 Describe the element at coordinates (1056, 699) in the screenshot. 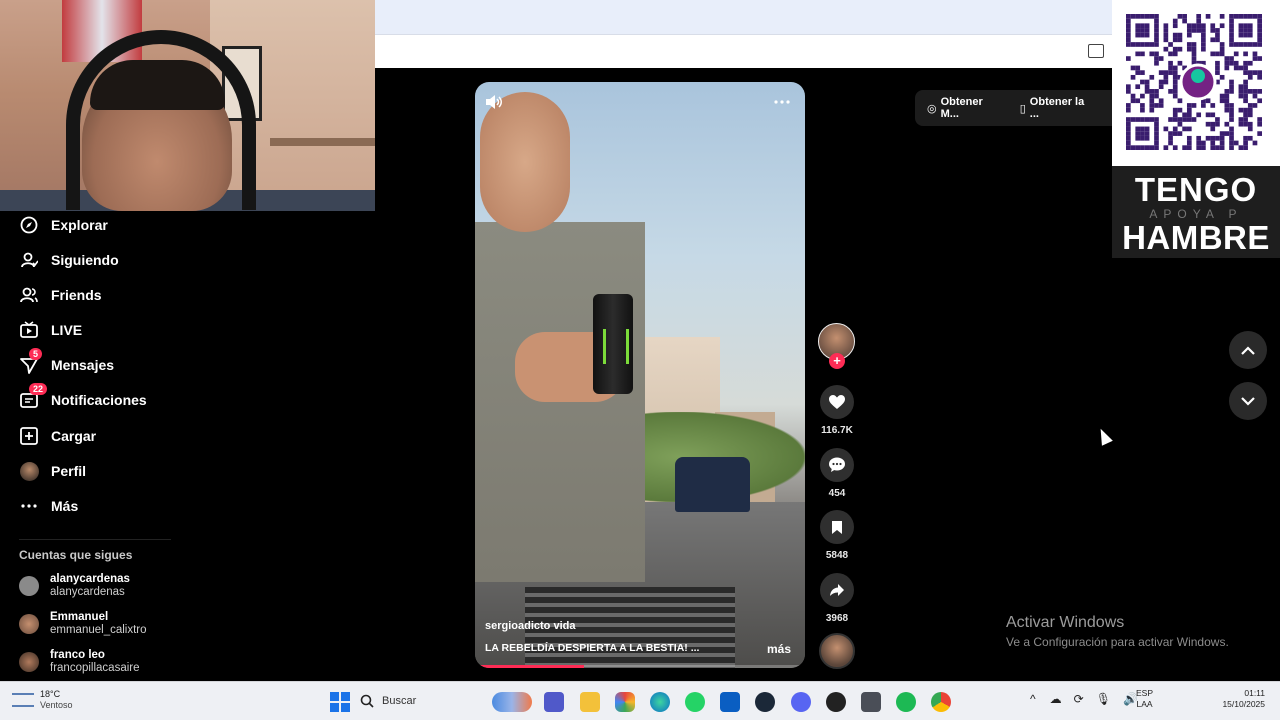

I see `cloud-icon: ☁` at that location.